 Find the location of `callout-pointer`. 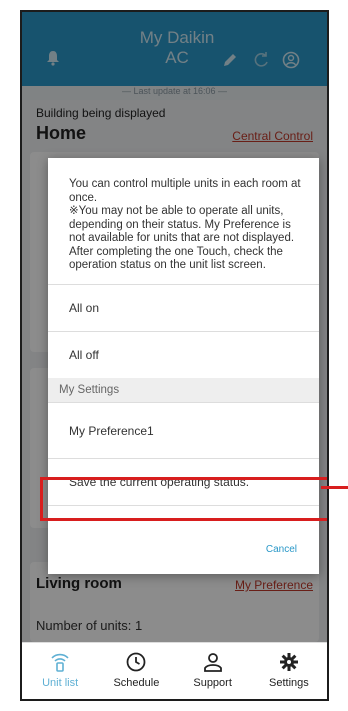

callout-pointer is located at coordinates (334, 487).